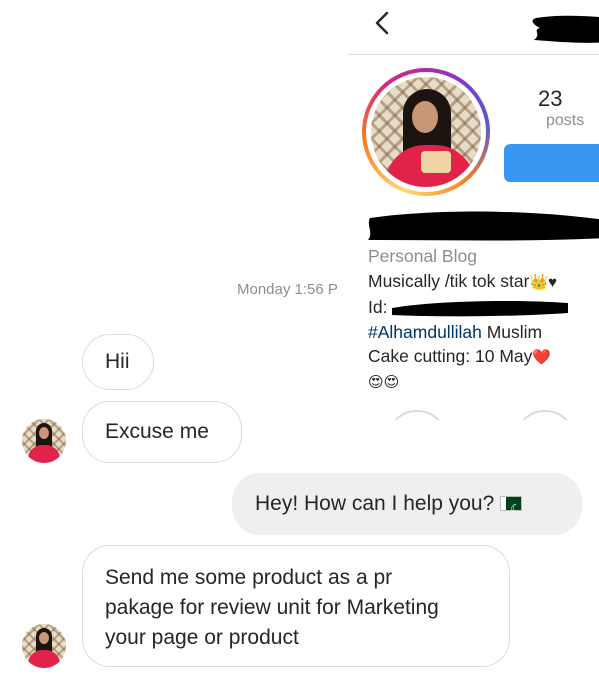 Image resolution: width=599 pixels, height=686 pixels. What do you see at coordinates (407, 504) in the screenshot?
I see `outgoing-message: Hey! How can I help you?` at bounding box center [407, 504].